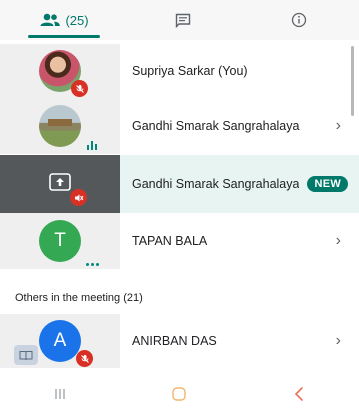  I want to click on participant-info: Gandhi Smarak Sangrahalaya ›, so click(239, 126).